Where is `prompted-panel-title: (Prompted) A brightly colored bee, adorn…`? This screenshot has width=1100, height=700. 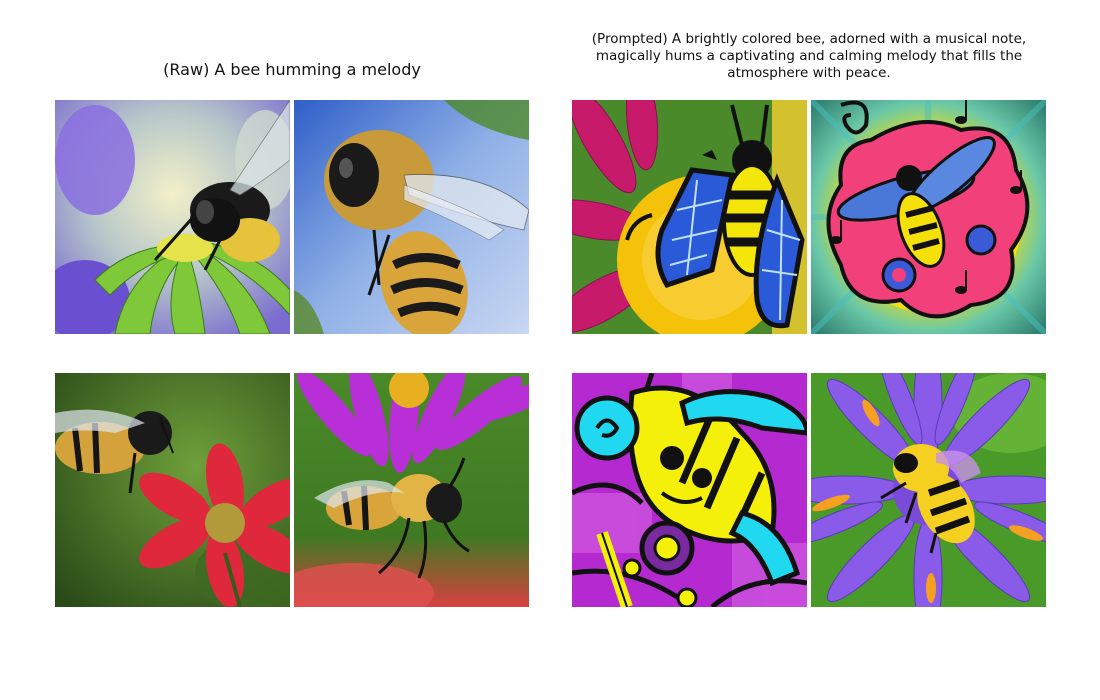 prompted-panel-title: (Prompted) A brightly colored bee, adorn… is located at coordinates (809, 56).